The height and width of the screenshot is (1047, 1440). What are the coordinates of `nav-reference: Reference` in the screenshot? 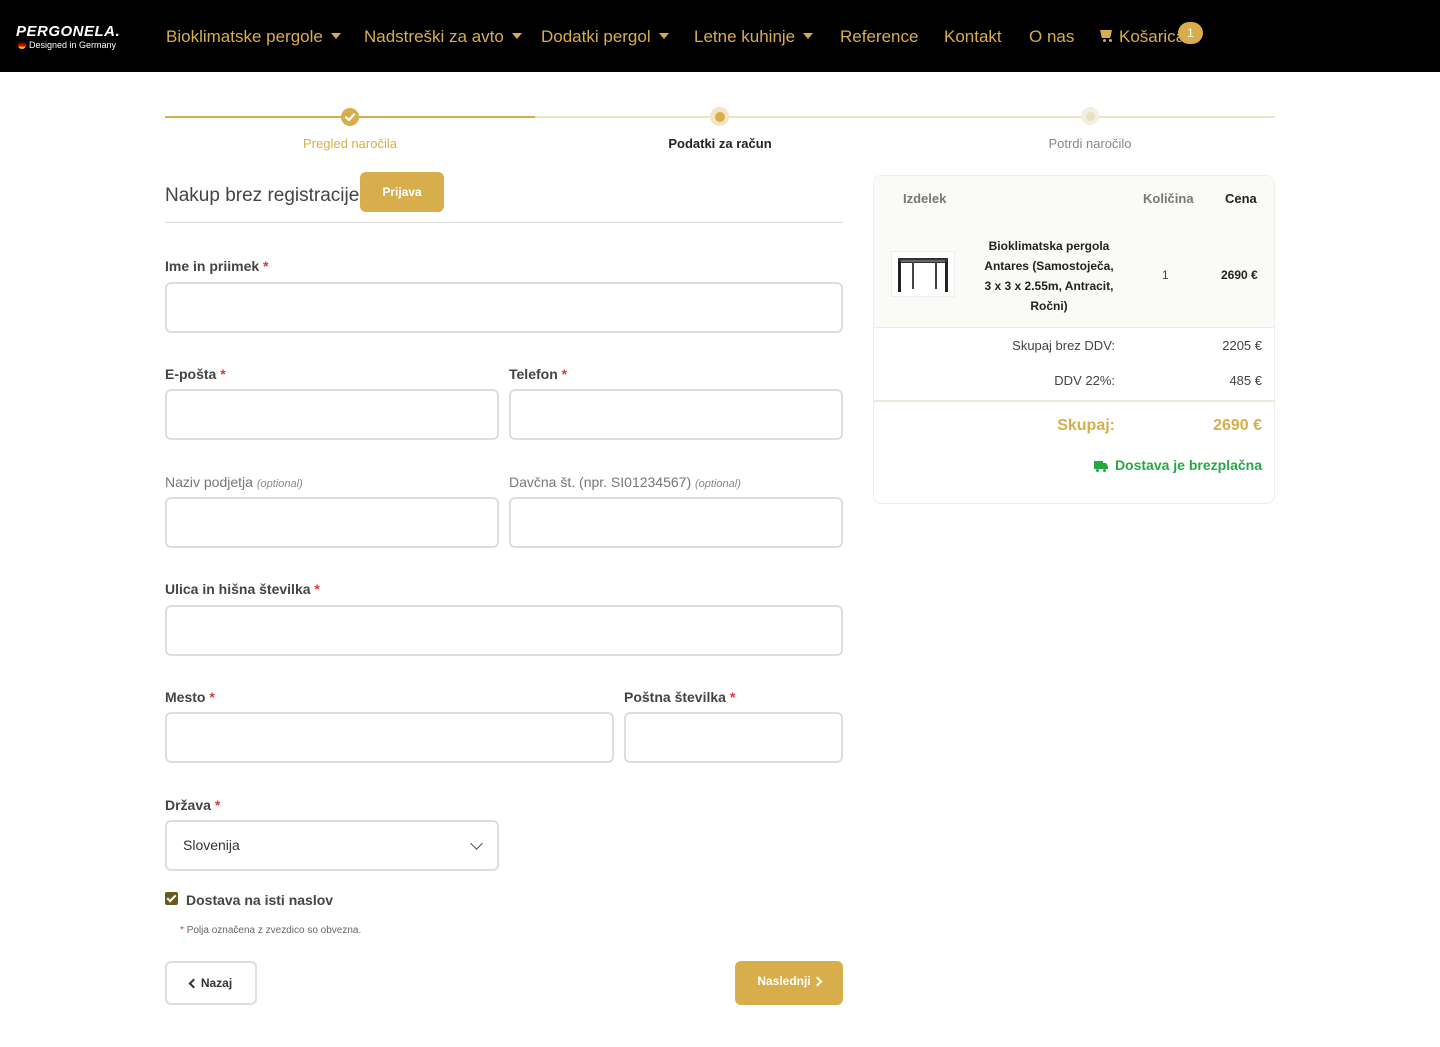 It's located at (879, 37).